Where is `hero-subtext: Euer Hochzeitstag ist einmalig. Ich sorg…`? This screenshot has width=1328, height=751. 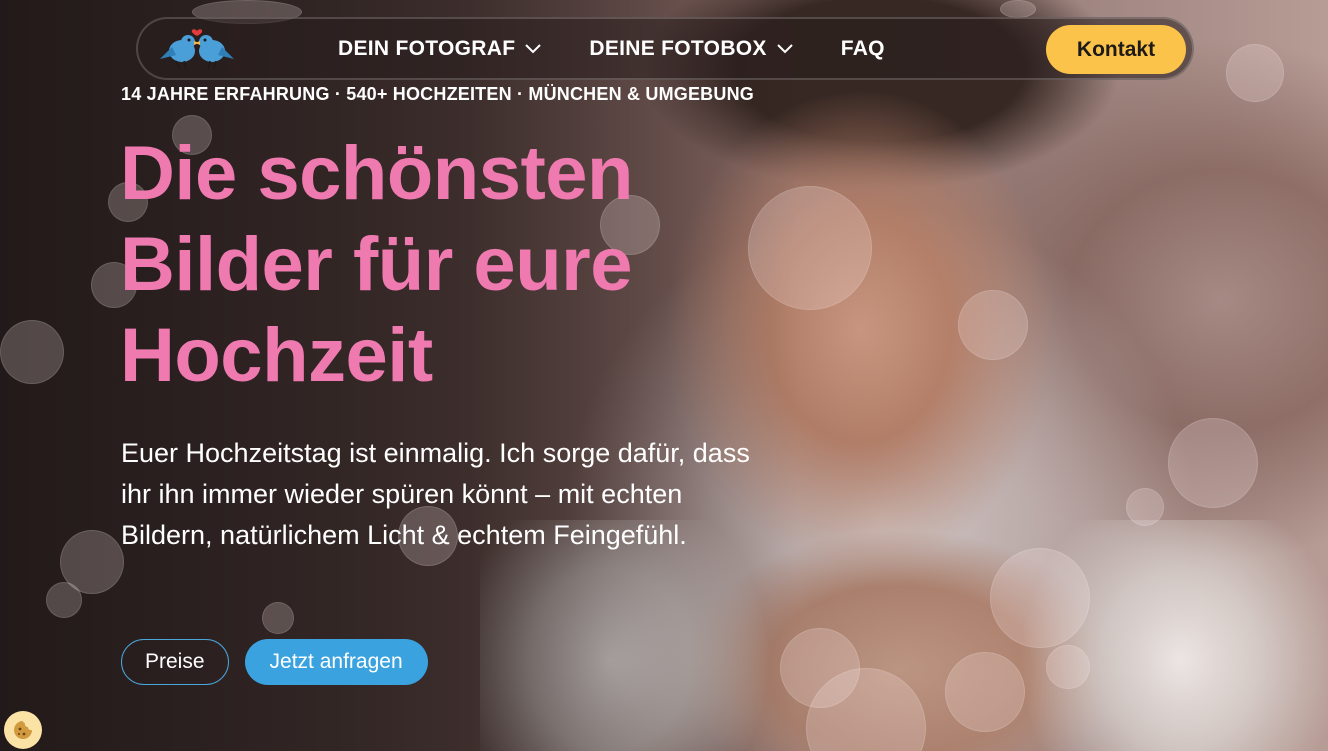 hero-subtext: Euer Hochzeitstag ist einmalig. Ich sorg… is located at coordinates (435, 494).